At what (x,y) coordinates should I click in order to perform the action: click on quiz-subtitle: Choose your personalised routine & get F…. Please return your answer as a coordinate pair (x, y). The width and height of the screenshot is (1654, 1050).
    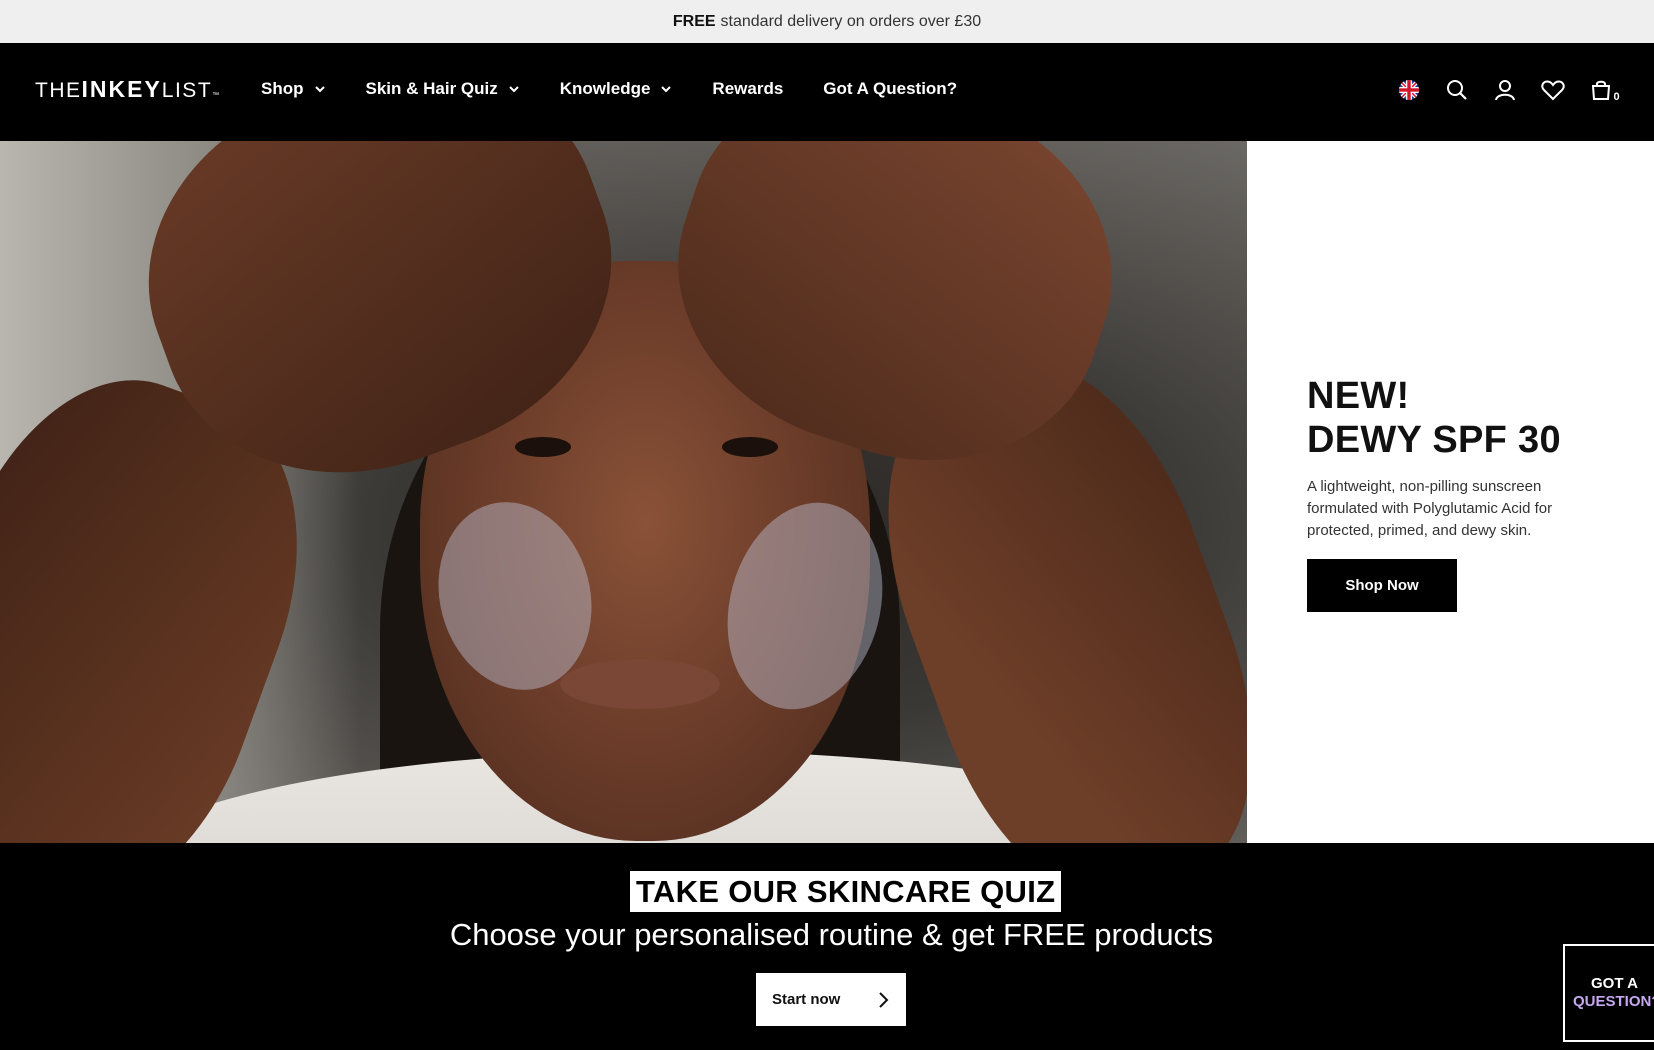
    Looking at the image, I should click on (831, 934).